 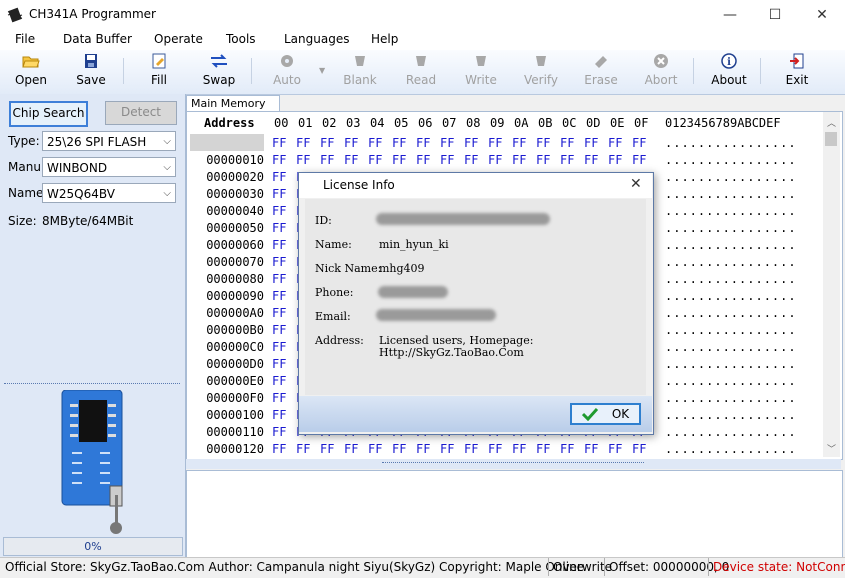 What do you see at coordinates (779, 567) in the screenshot?
I see `status-device-state: Device state: NotConnect.` at bounding box center [779, 567].